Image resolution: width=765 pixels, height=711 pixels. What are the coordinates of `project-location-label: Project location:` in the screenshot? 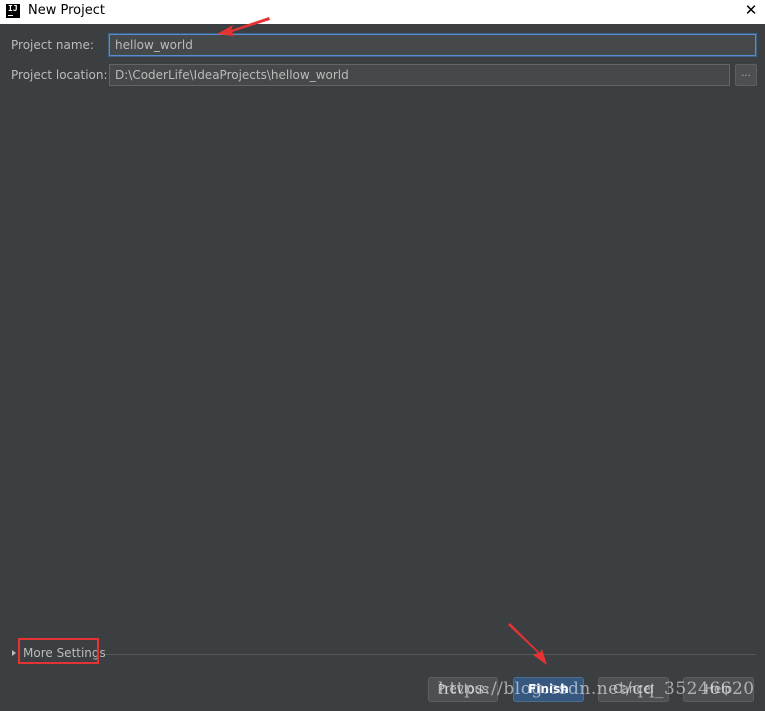 It's located at (59, 75).